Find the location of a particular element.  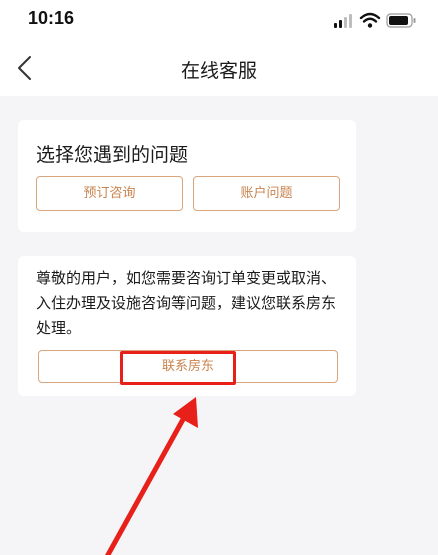

booking-inquiry-button: 预订咨询 is located at coordinates (109, 193).